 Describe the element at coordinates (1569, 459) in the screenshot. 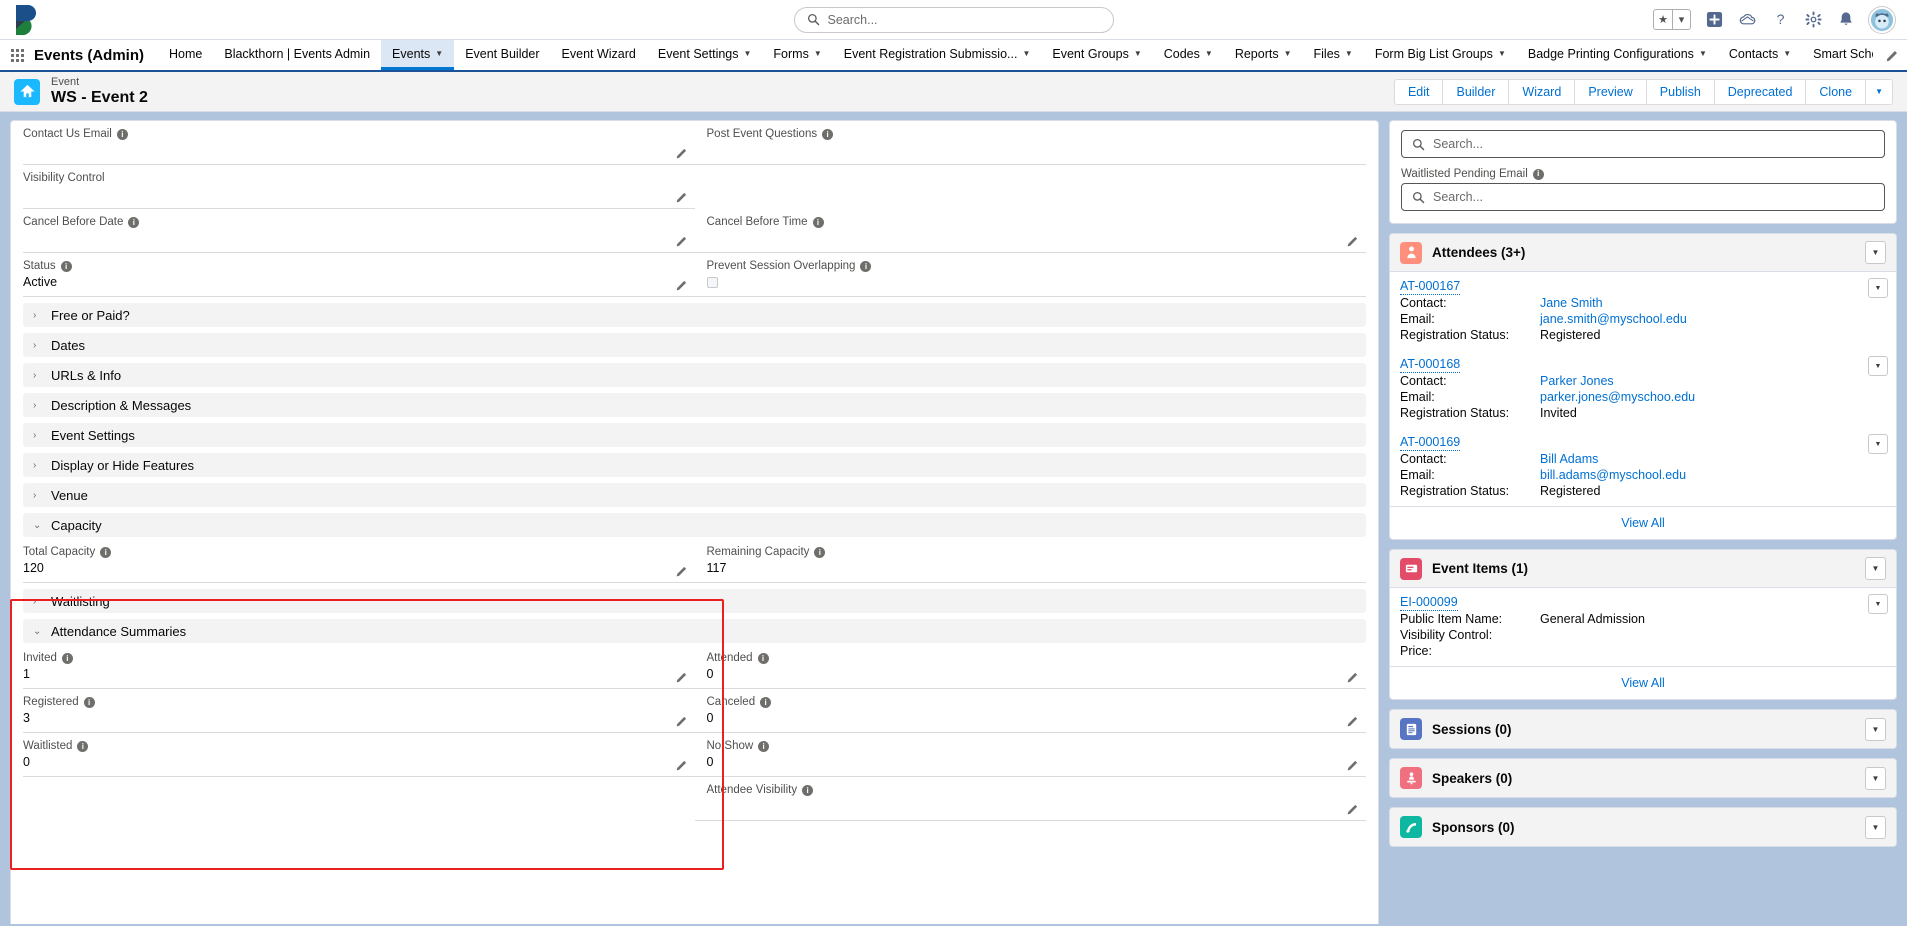

I see `attendee-contact-value: Bill Adams` at that location.